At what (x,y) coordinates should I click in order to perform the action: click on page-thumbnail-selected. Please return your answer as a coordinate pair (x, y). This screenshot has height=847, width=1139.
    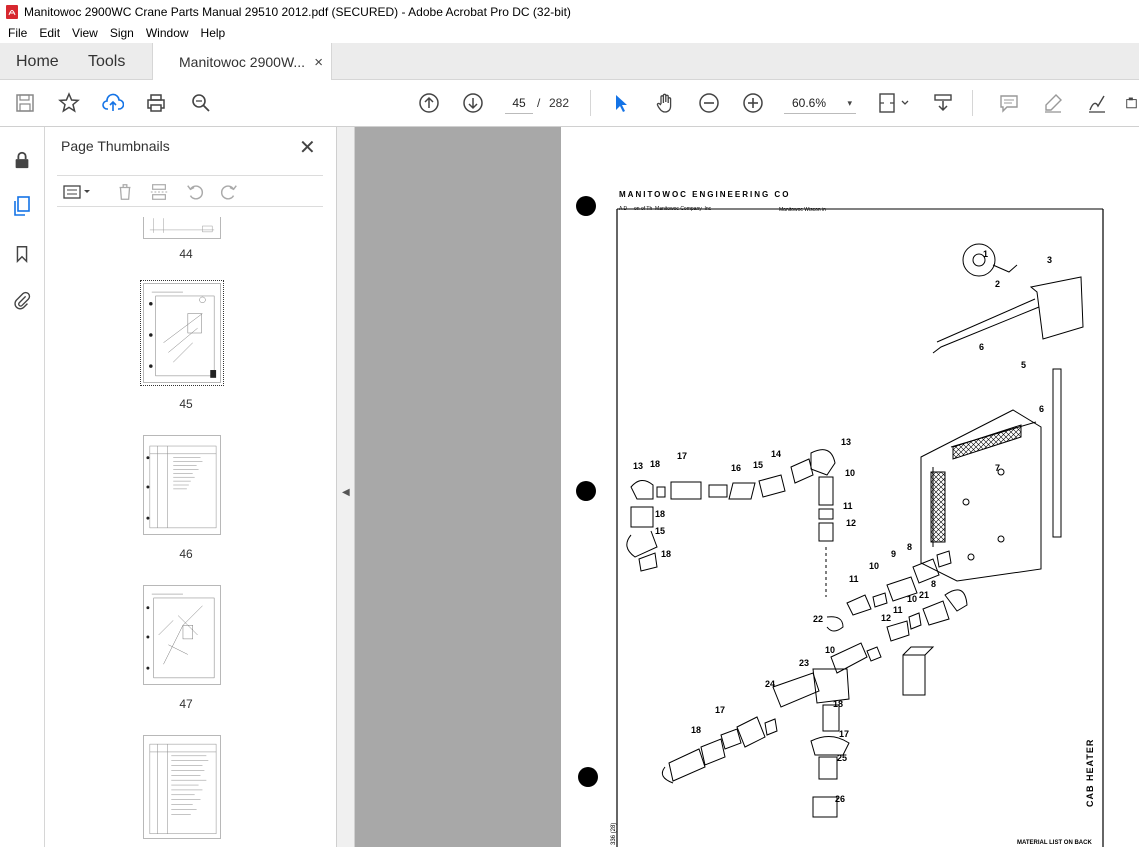
    Looking at the image, I should click on (182, 333).